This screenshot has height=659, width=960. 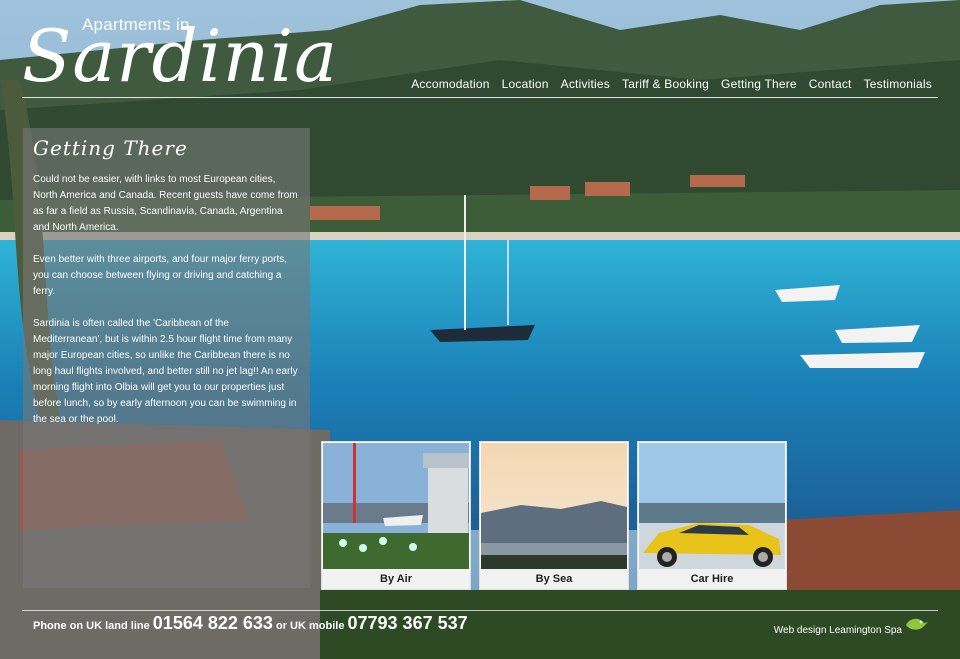 I want to click on airport-image, so click(x=396, y=506).